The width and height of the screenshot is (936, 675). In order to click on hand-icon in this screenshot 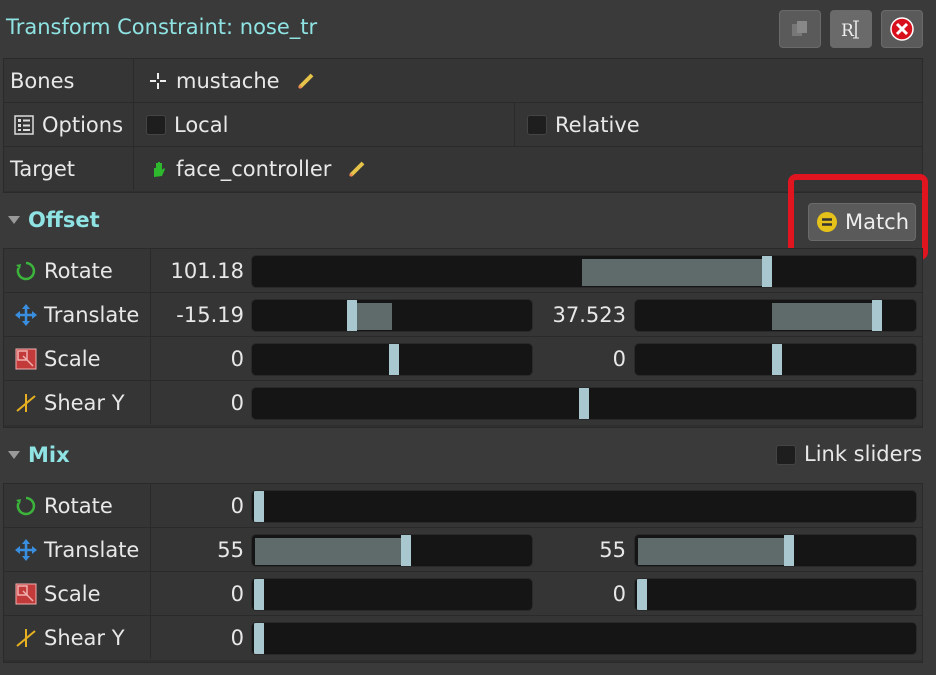, I will do `click(158, 169)`.